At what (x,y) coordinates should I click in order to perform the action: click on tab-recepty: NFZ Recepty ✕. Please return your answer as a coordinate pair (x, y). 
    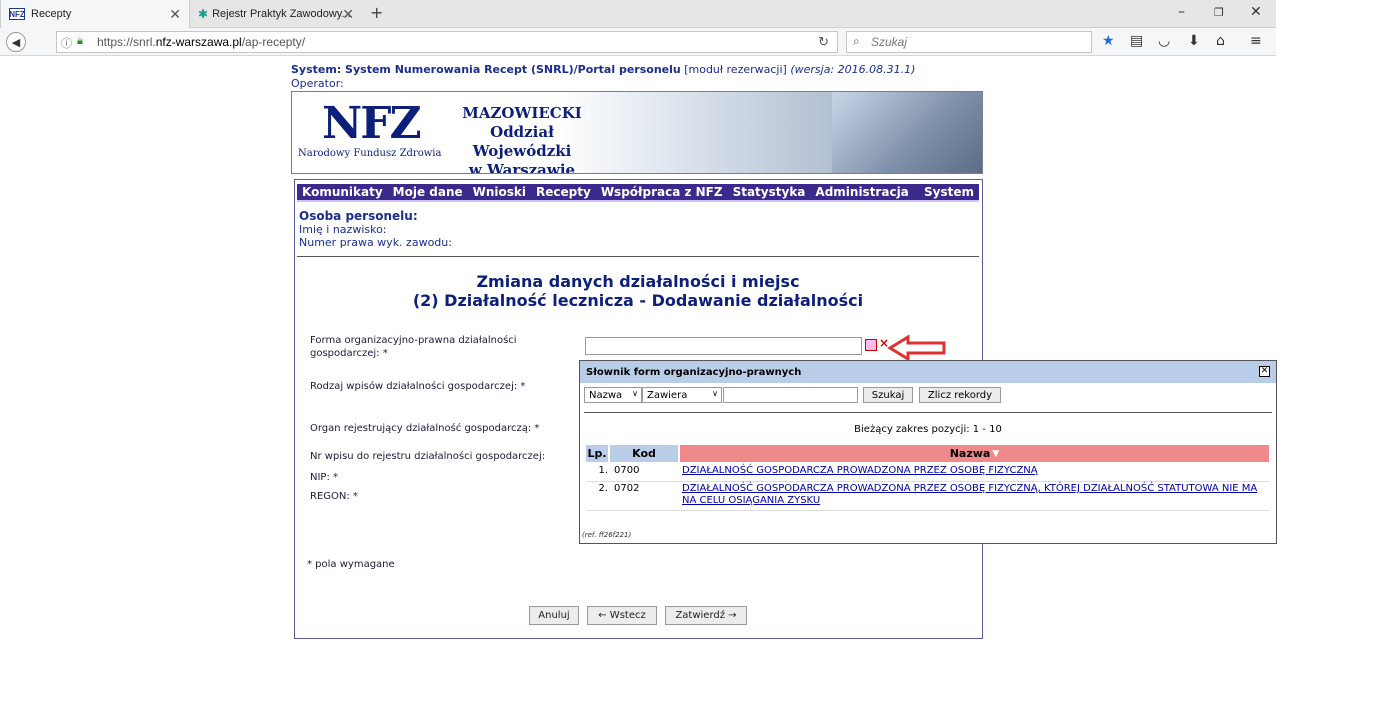
    Looking at the image, I should click on (95, 14).